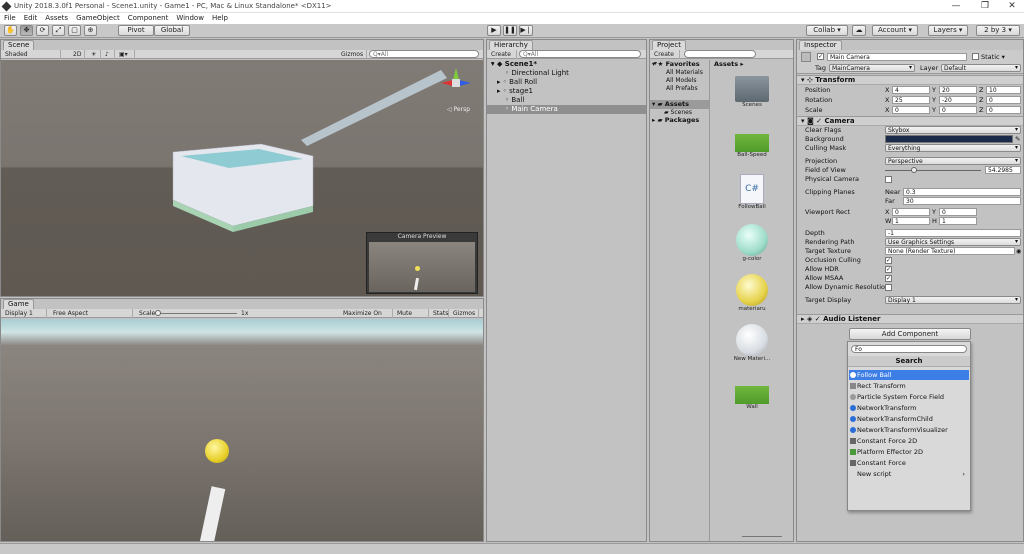 This screenshot has width=1024, height=554. Describe the element at coordinates (958, 212) in the screenshot. I see `viewport-y-field: 0` at that location.